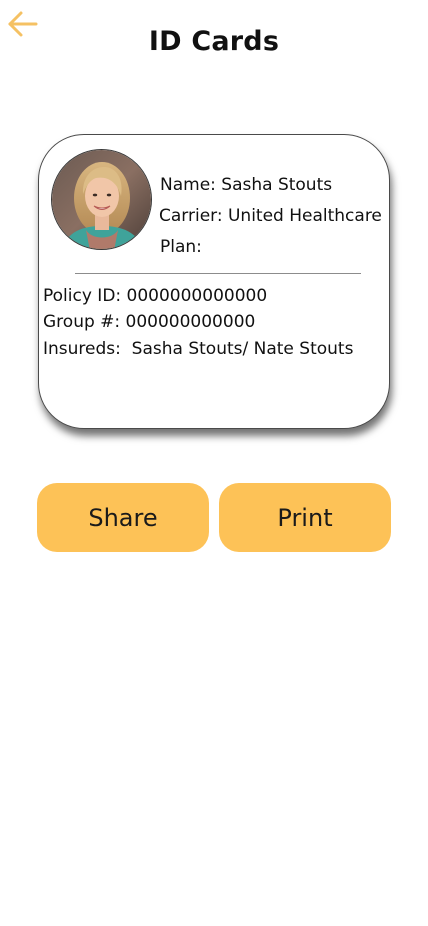 The height and width of the screenshot is (926, 428). I want to click on page-title: ID Cards, so click(214, 41).